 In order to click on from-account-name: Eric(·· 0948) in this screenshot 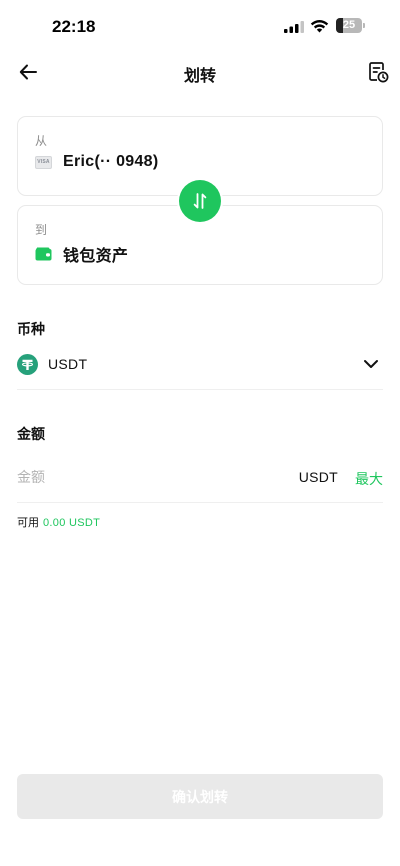, I will do `click(111, 161)`.